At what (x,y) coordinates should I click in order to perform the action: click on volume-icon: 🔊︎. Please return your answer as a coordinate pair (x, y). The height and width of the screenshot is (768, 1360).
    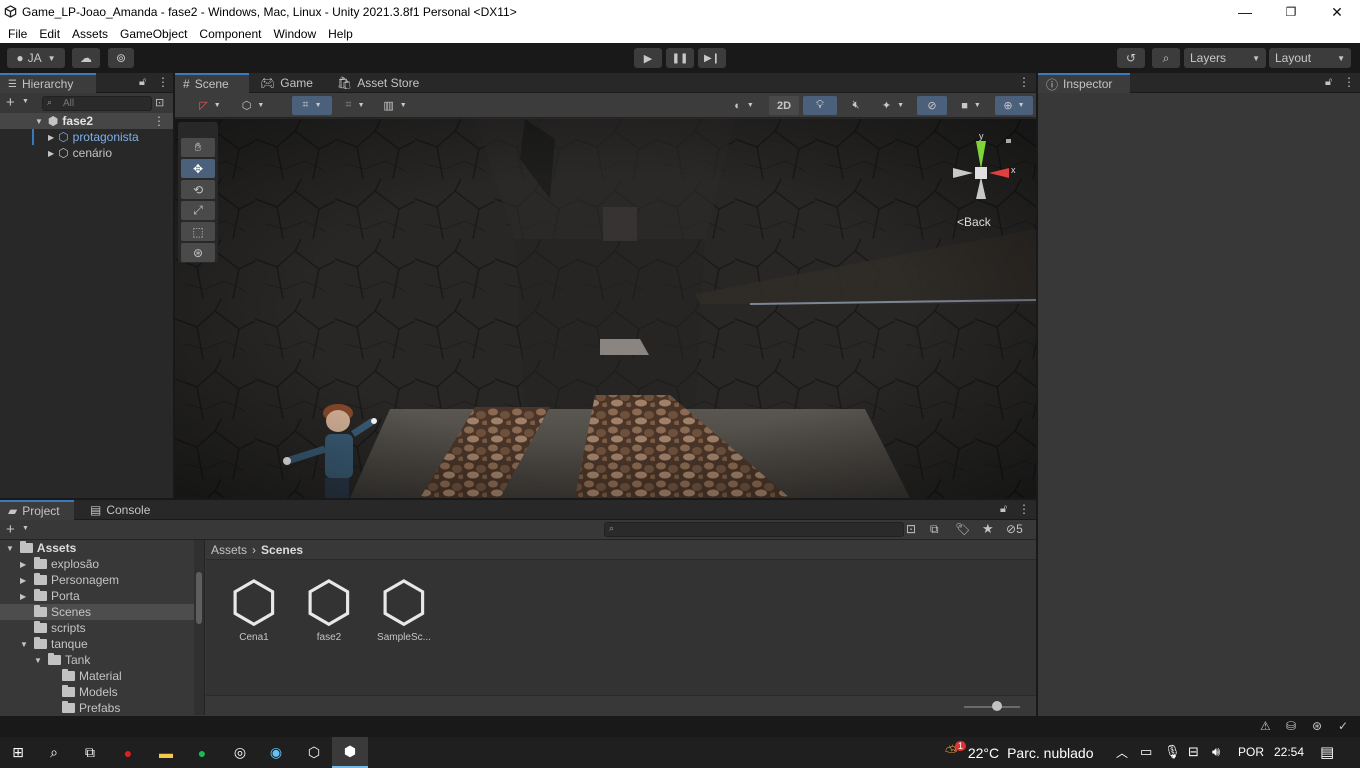
    Looking at the image, I should click on (1216, 752).